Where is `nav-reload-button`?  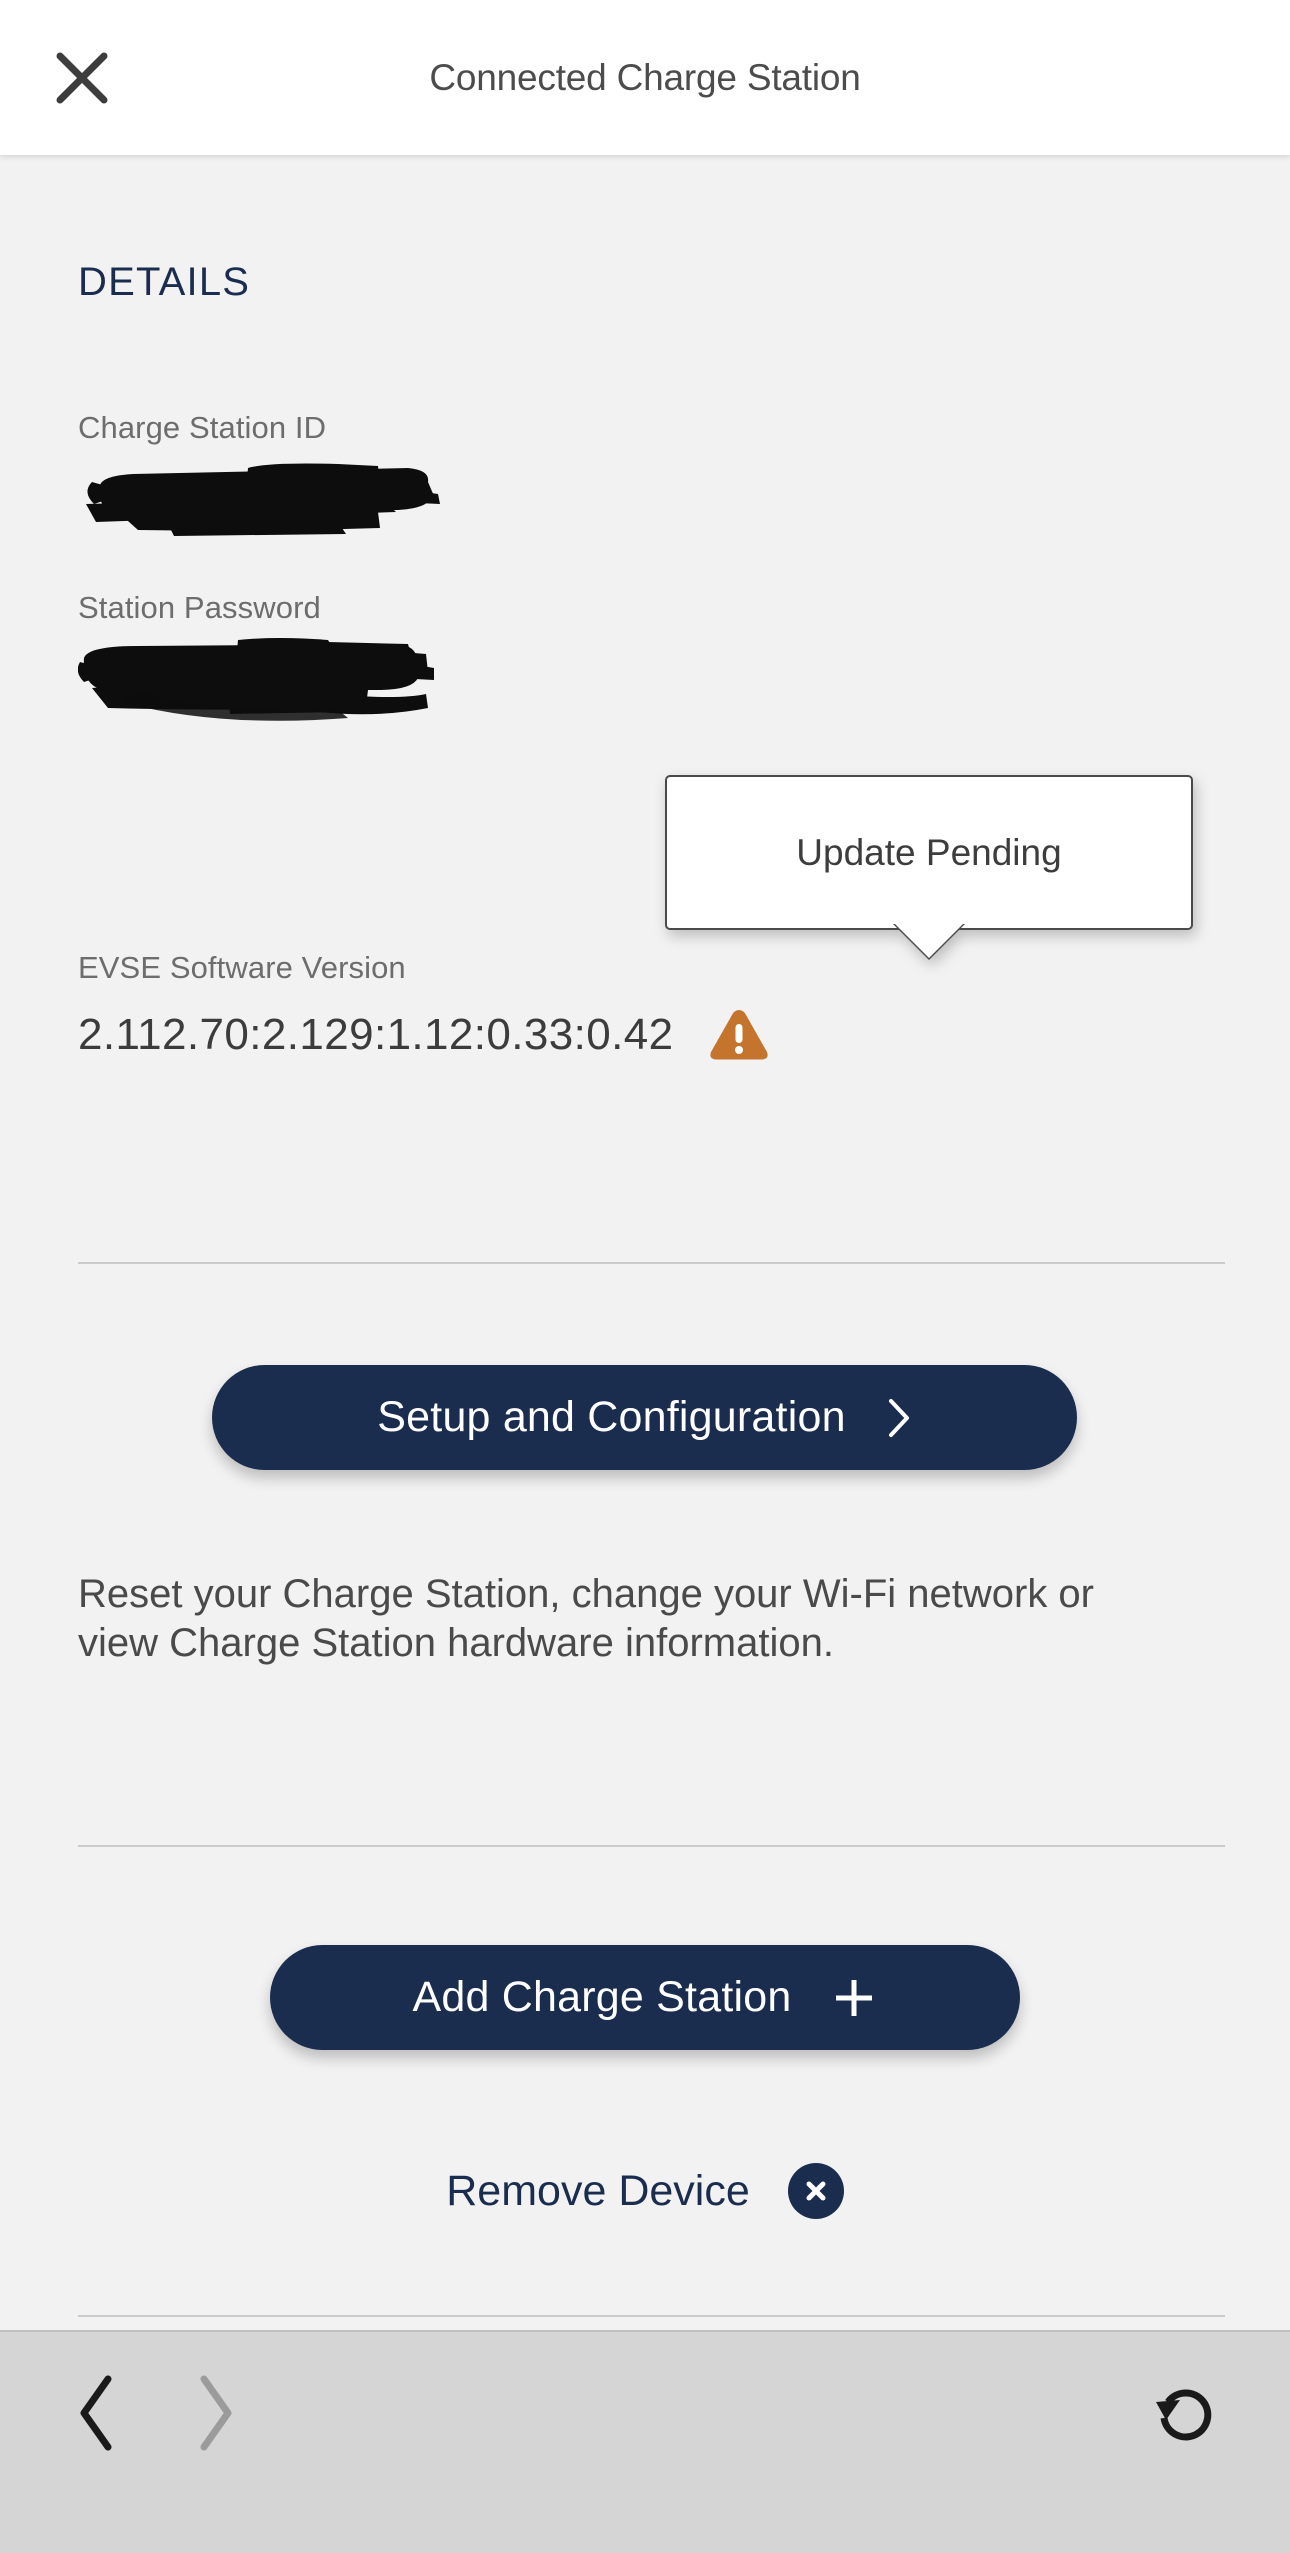
nav-reload-button is located at coordinates (1185, 2415).